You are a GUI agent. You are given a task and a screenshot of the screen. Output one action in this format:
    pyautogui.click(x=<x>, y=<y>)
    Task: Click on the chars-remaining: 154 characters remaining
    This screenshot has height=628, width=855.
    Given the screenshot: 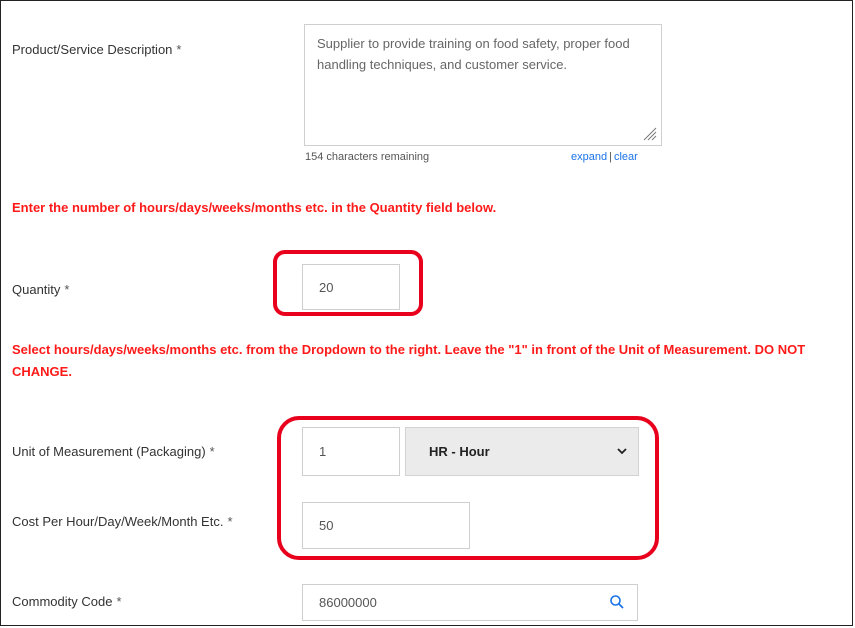 What is the action you would take?
    pyautogui.click(x=367, y=157)
    